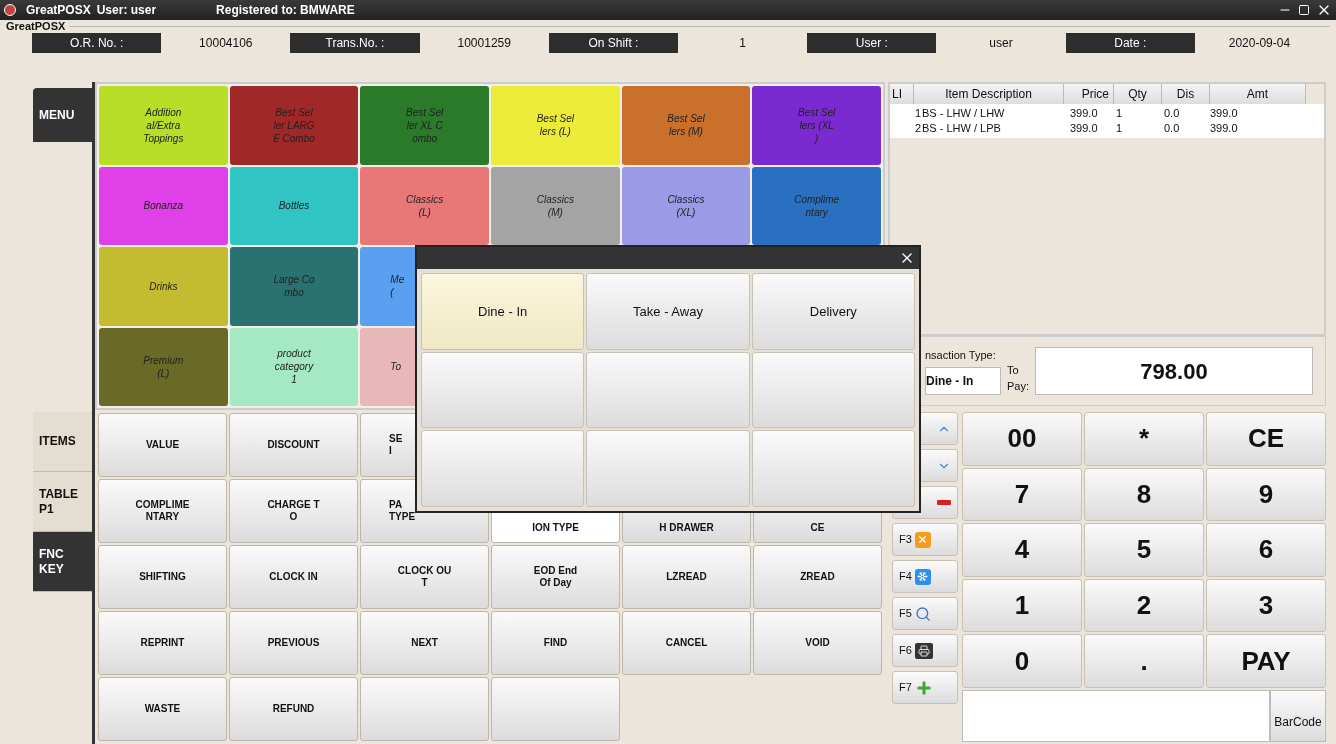 This screenshot has height=744, width=1336. I want to click on info-value: 10001259, so click(484, 43).